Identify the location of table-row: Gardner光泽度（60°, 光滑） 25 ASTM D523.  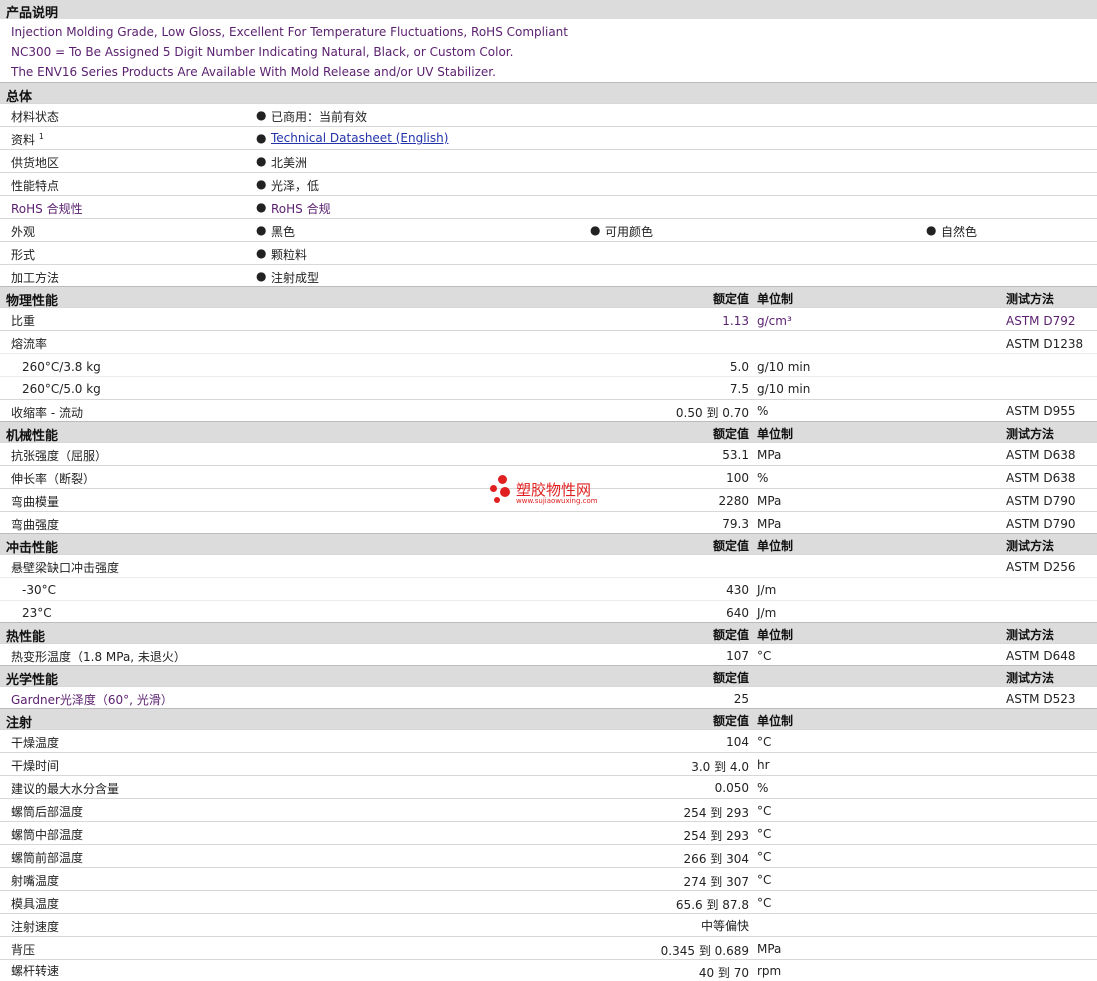
(548, 697).